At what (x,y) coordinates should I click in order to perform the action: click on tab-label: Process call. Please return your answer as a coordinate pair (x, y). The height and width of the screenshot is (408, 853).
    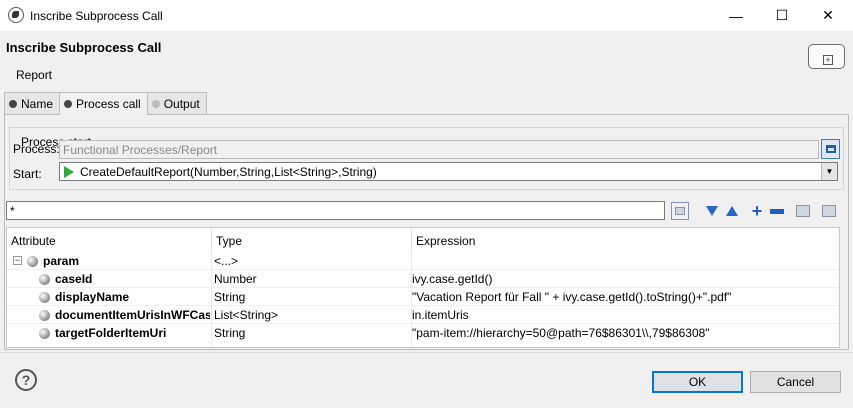
    Looking at the image, I should click on (108, 104).